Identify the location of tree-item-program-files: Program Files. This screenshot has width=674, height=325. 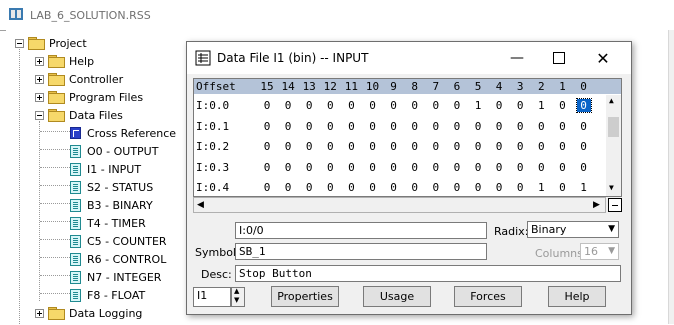
(89, 97).